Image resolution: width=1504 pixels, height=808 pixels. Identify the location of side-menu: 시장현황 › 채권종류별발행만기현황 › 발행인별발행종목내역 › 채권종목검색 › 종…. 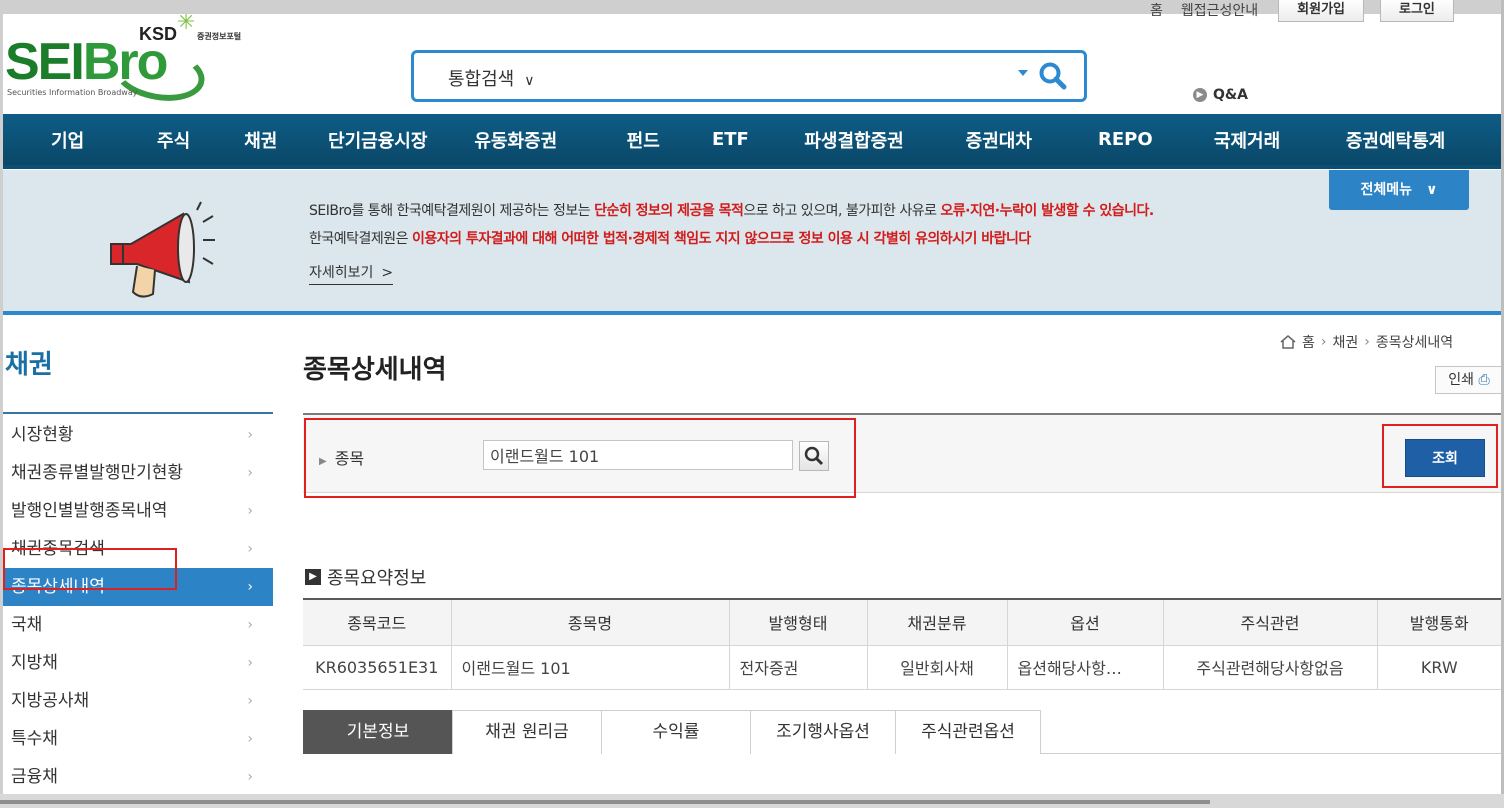
(138, 605).